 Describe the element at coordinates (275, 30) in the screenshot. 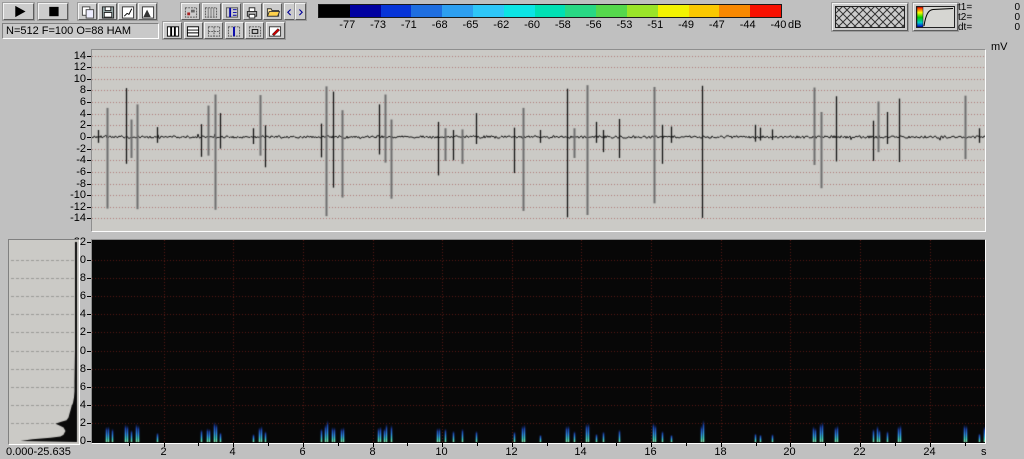

I see `edit-icon` at that location.